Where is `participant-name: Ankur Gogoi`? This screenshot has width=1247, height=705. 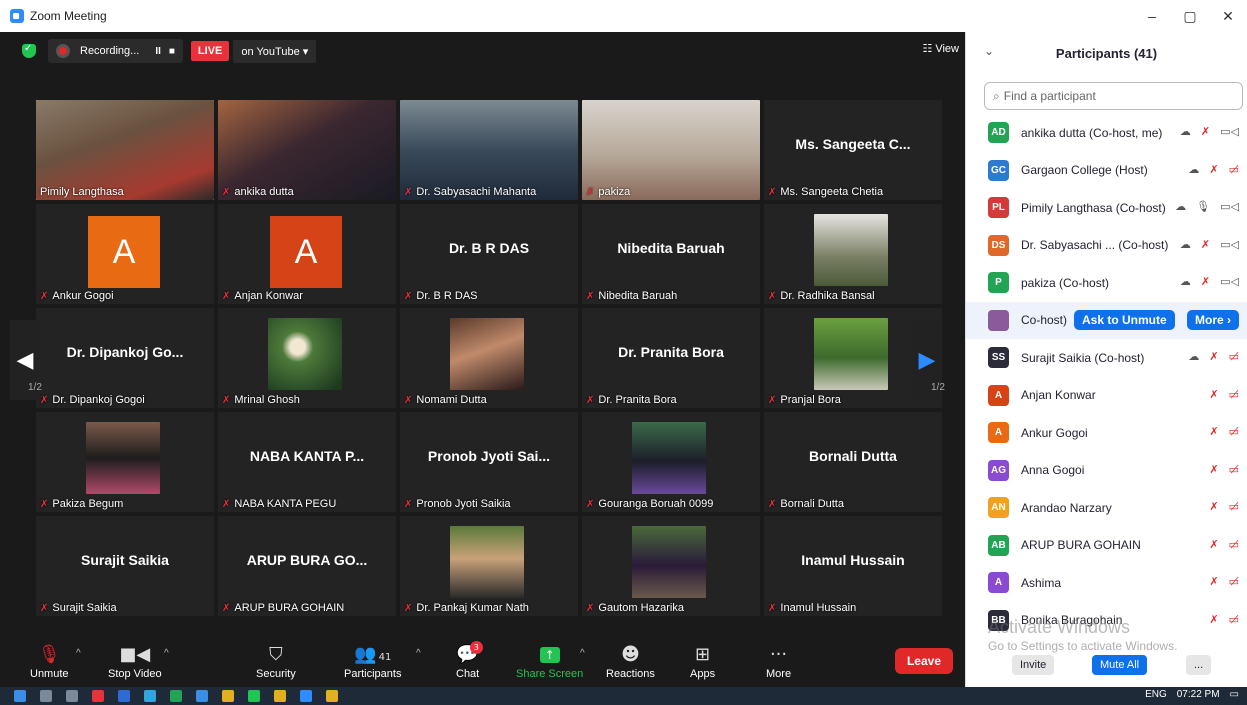
participant-name: Ankur Gogoi is located at coordinates (83, 296).